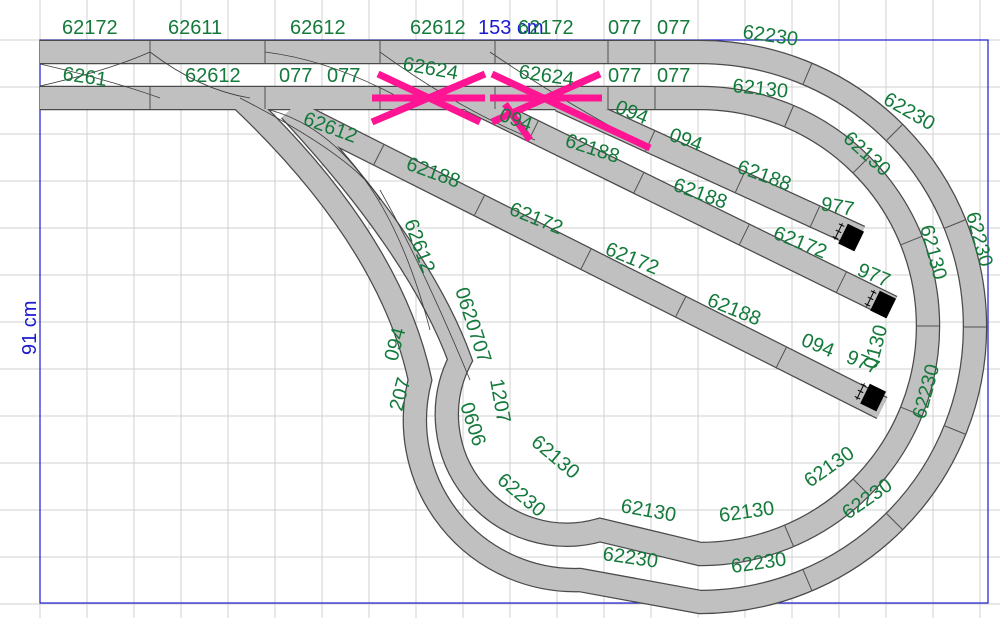 The image size is (1000, 618). What do you see at coordinates (428, 98) in the screenshot?
I see `double-slip-left` at bounding box center [428, 98].